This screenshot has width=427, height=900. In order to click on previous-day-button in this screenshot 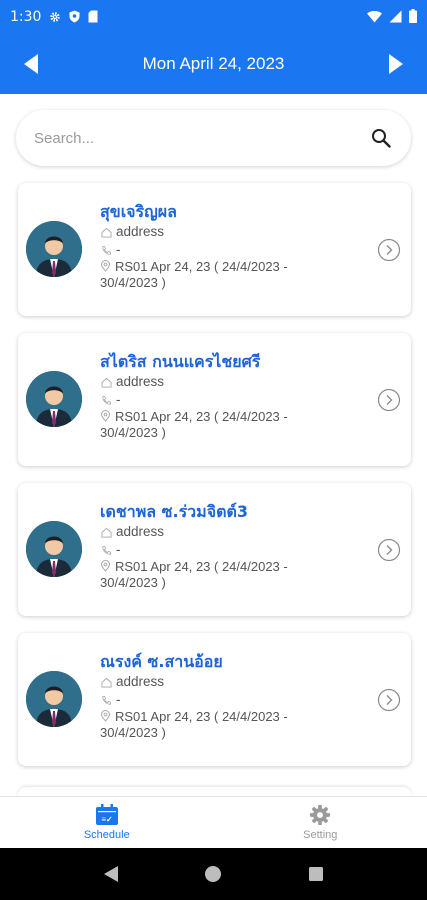, I will do `click(31, 64)`.